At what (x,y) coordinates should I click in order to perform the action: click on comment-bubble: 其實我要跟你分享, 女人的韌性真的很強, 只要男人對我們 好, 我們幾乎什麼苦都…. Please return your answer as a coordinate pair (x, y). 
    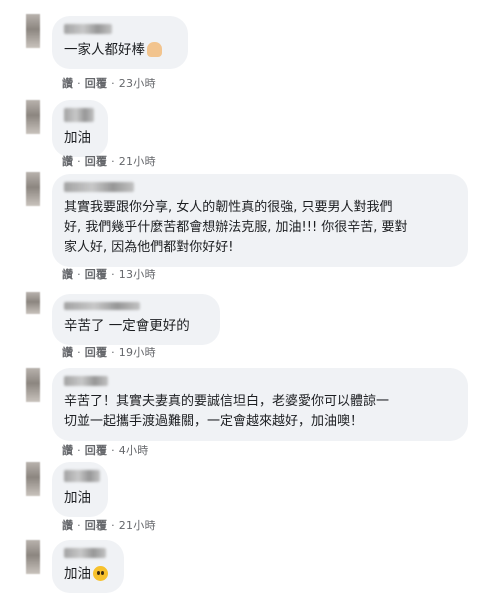
    Looking at the image, I should click on (260, 220).